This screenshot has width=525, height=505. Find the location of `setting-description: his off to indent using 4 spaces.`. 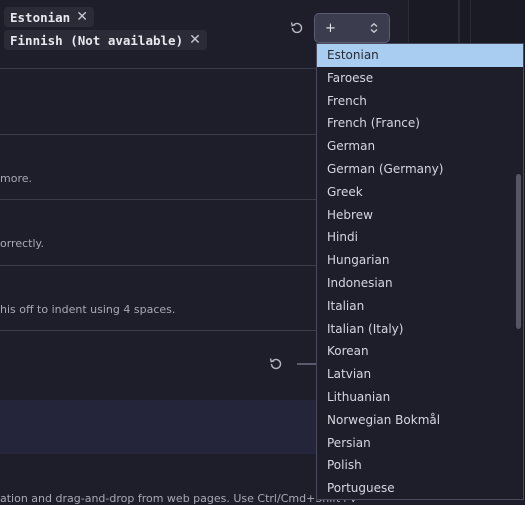

setting-description: his off to indent using 4 spaces. is located at coordinates (88, 309).